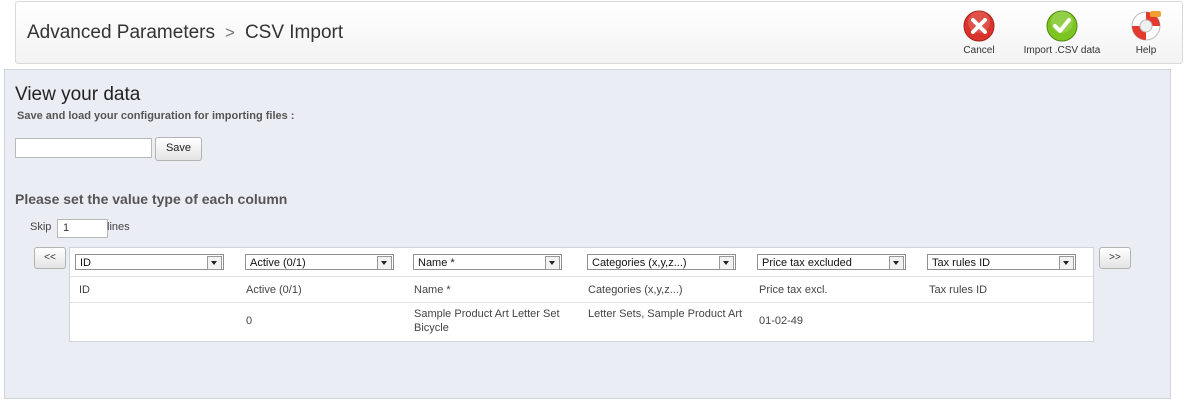 This screenshot has height=413, width=1194. What do you see at coordinates (793, 290) in the screenshot?
I see `column-header: Price tax excl.` at bounding box center [793, 290].